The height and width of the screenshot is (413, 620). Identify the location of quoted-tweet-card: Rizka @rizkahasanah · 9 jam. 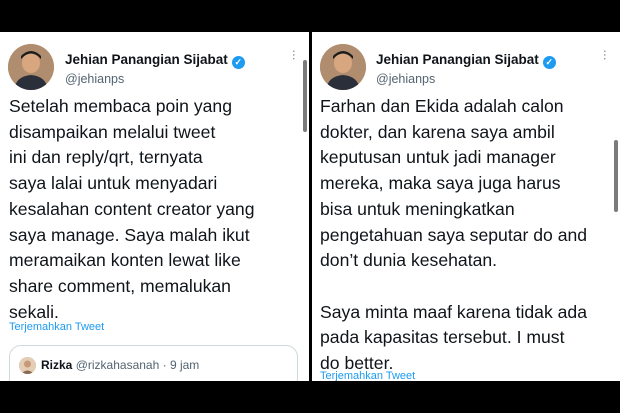
(153, 363).